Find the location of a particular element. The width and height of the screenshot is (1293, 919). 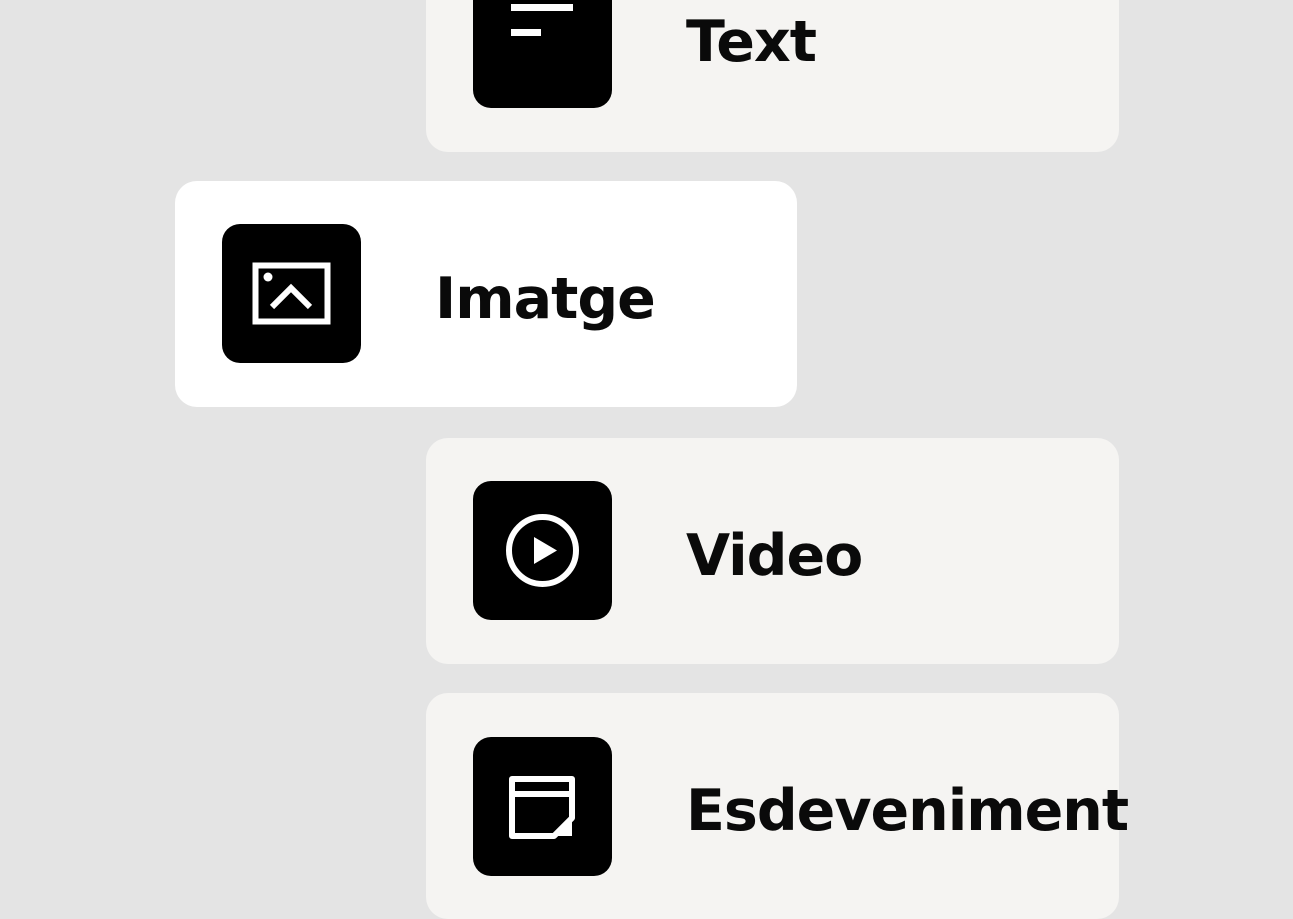

image-icon is located at coordinates (291, 293).